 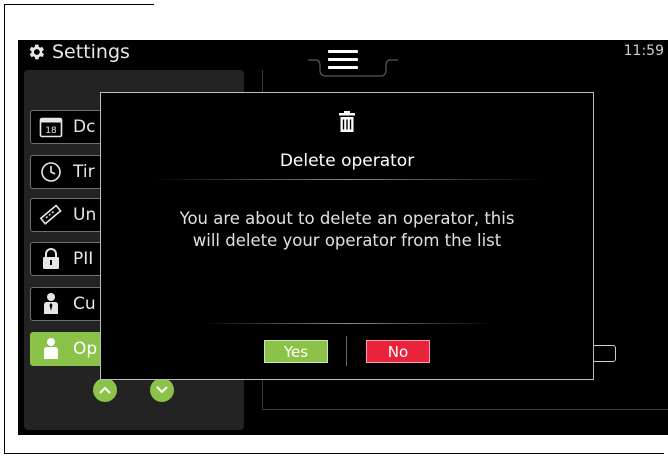 What do you see at coordinates (347, 161) in the screenshot?
I see `dialog-title: Delete operator` at bounding box center [347, 161].